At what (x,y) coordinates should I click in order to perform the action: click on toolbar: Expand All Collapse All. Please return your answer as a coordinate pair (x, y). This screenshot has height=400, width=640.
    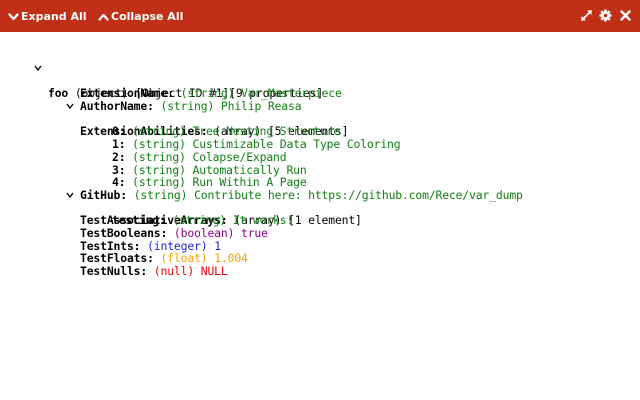
    Looking at the image, I should click on (320, 16).